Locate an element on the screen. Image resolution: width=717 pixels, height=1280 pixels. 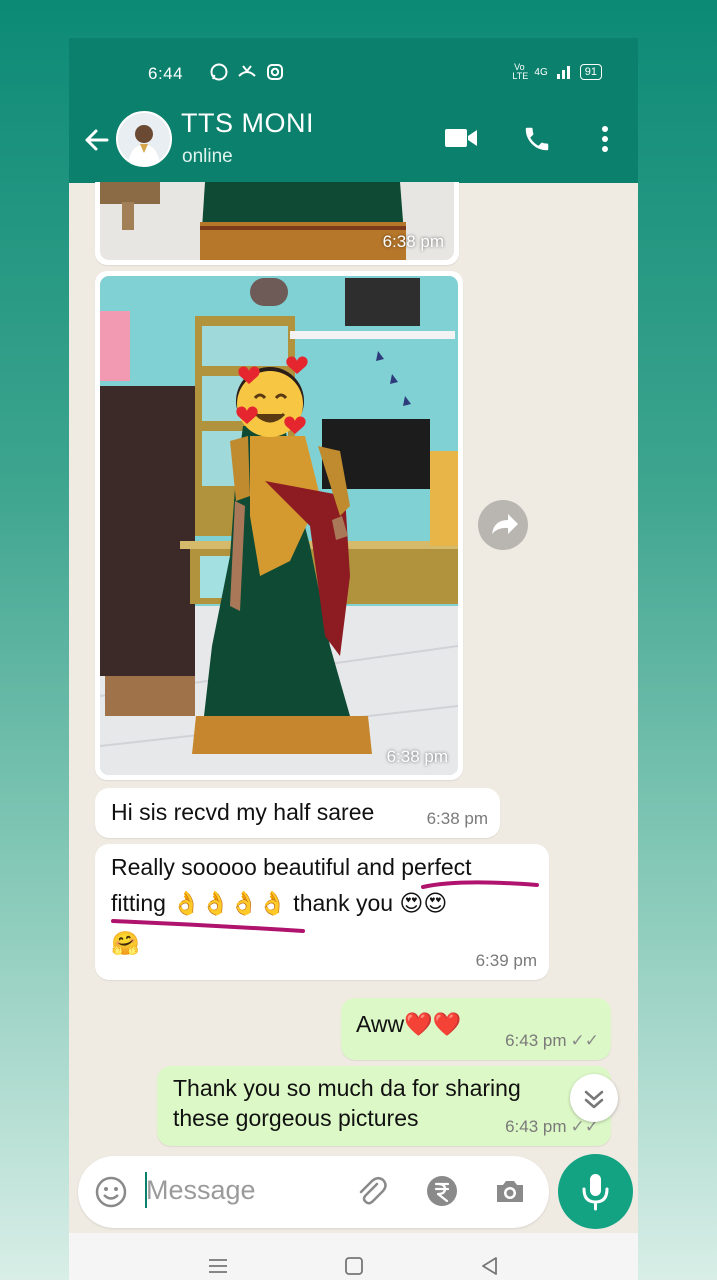
camera-button is located at coordinates (510, 1193).